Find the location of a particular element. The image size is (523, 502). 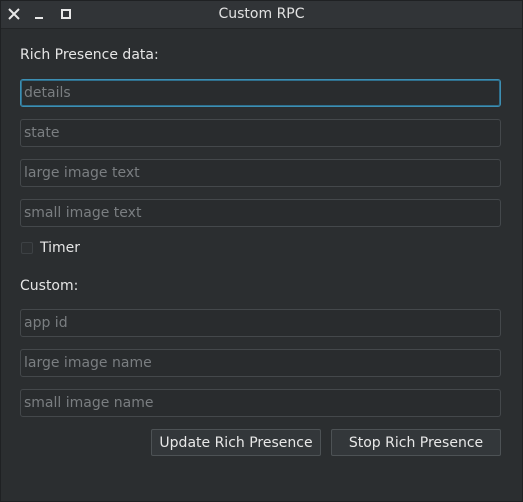

timer-label: Timer is located at coordinates (60, 248).